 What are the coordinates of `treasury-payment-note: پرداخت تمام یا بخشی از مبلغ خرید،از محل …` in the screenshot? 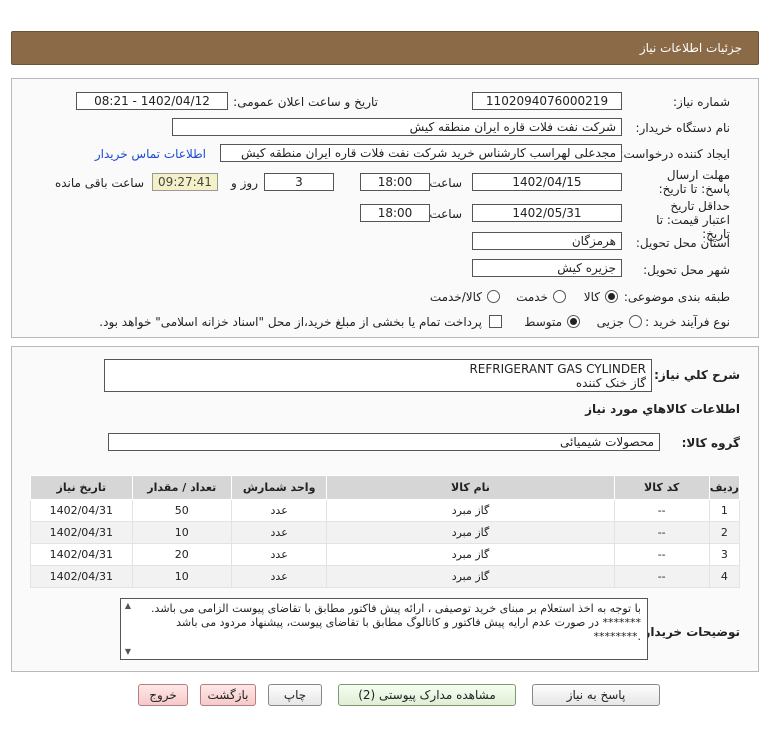 It's located at (290, 322).